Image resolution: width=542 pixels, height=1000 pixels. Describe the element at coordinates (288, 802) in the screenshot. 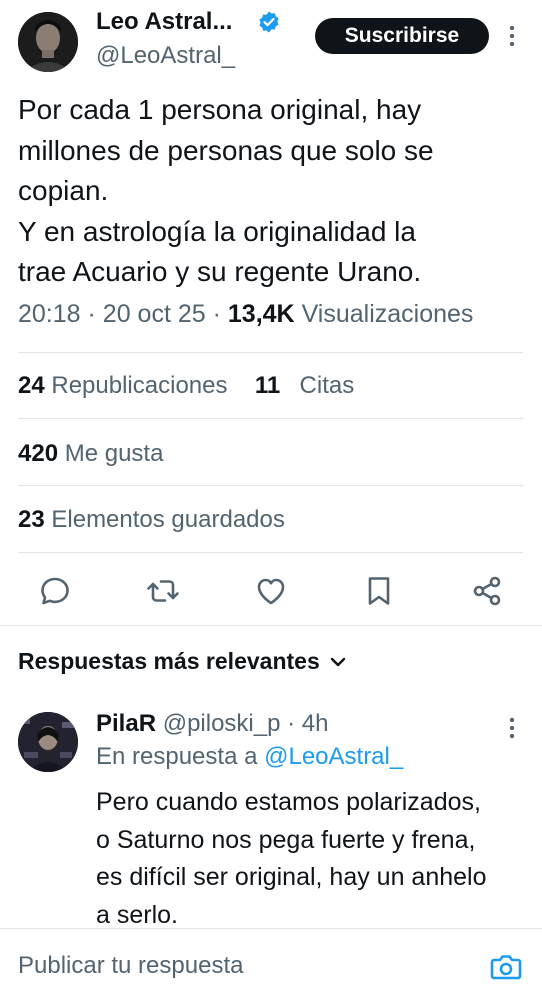

I see `reply-text-line: Pero cuando estamos polarizados,` at that location.